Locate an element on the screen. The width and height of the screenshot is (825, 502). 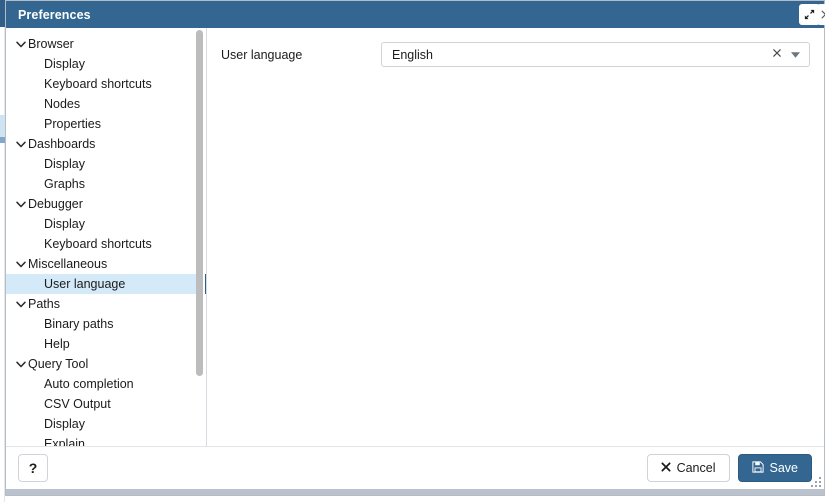
sidebar-item-miscellaneous: Miscellaneous is located at coordinates (101, 264).